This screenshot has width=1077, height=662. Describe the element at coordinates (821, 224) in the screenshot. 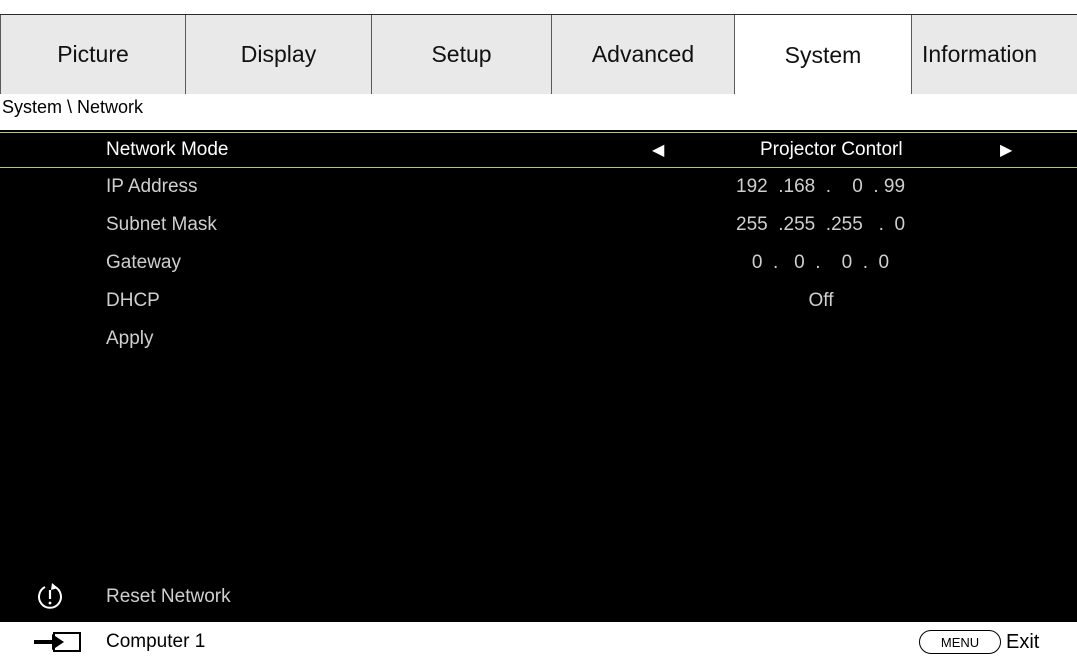

I see `subnet-mask-value: 255 .255 .255 . 0` at that location.